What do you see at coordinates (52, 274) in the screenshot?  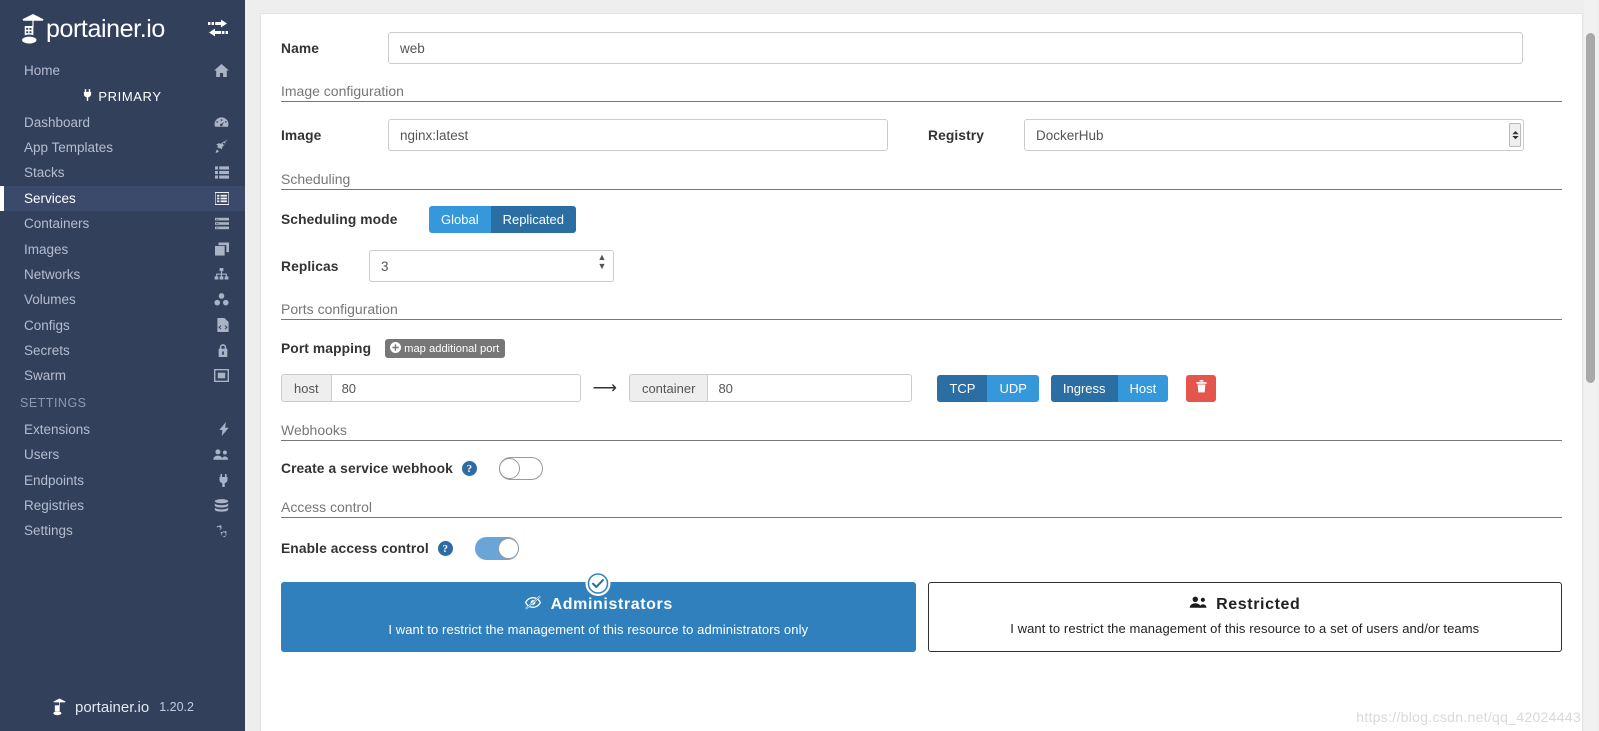 I see `sidebar-item-label: Networks` at bounding box center [52, 274].